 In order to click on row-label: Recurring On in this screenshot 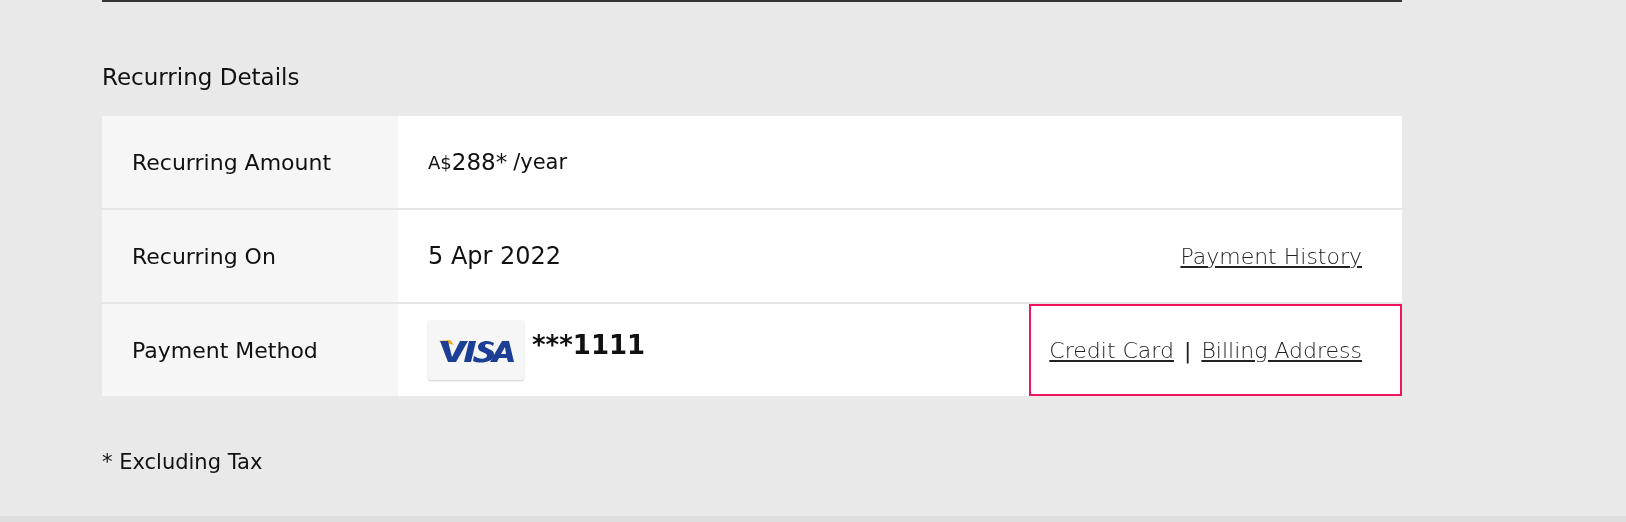, I will do `click(204, 256)`.